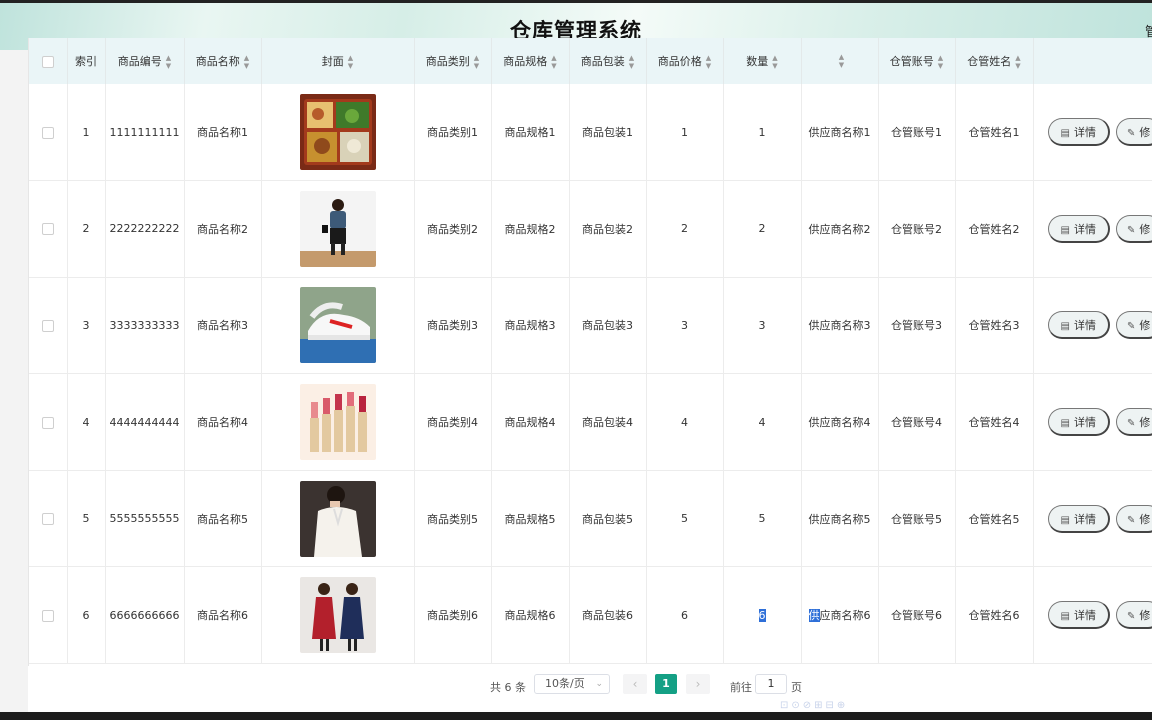 Image resolution: width=1152 pixels, height=720 pixels. I want to click on header-quantity: 数量 ▲ ▼, so click(762, 61).